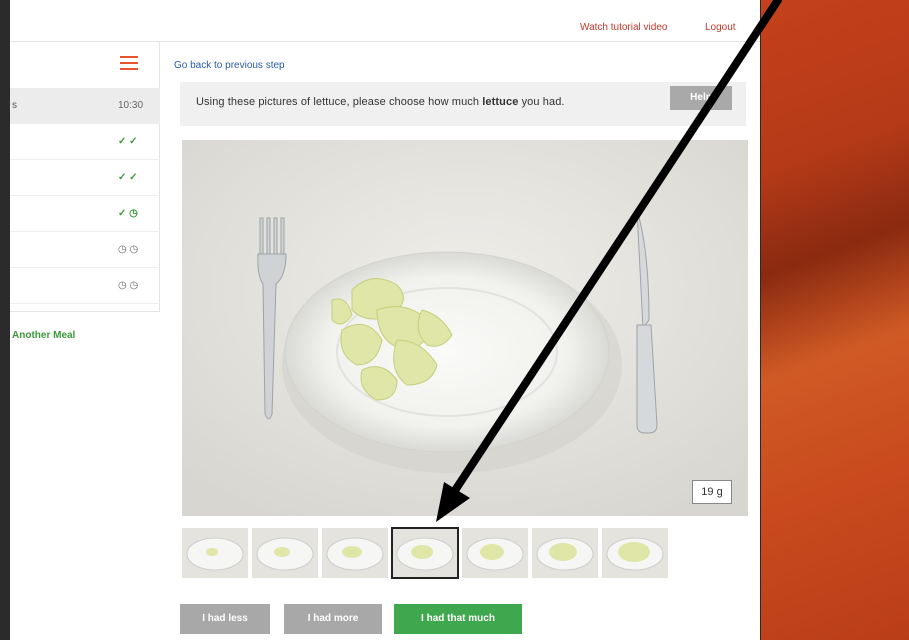 The image size is (909, 640). I want to click on portion-thumbnails, so click(427, 554).